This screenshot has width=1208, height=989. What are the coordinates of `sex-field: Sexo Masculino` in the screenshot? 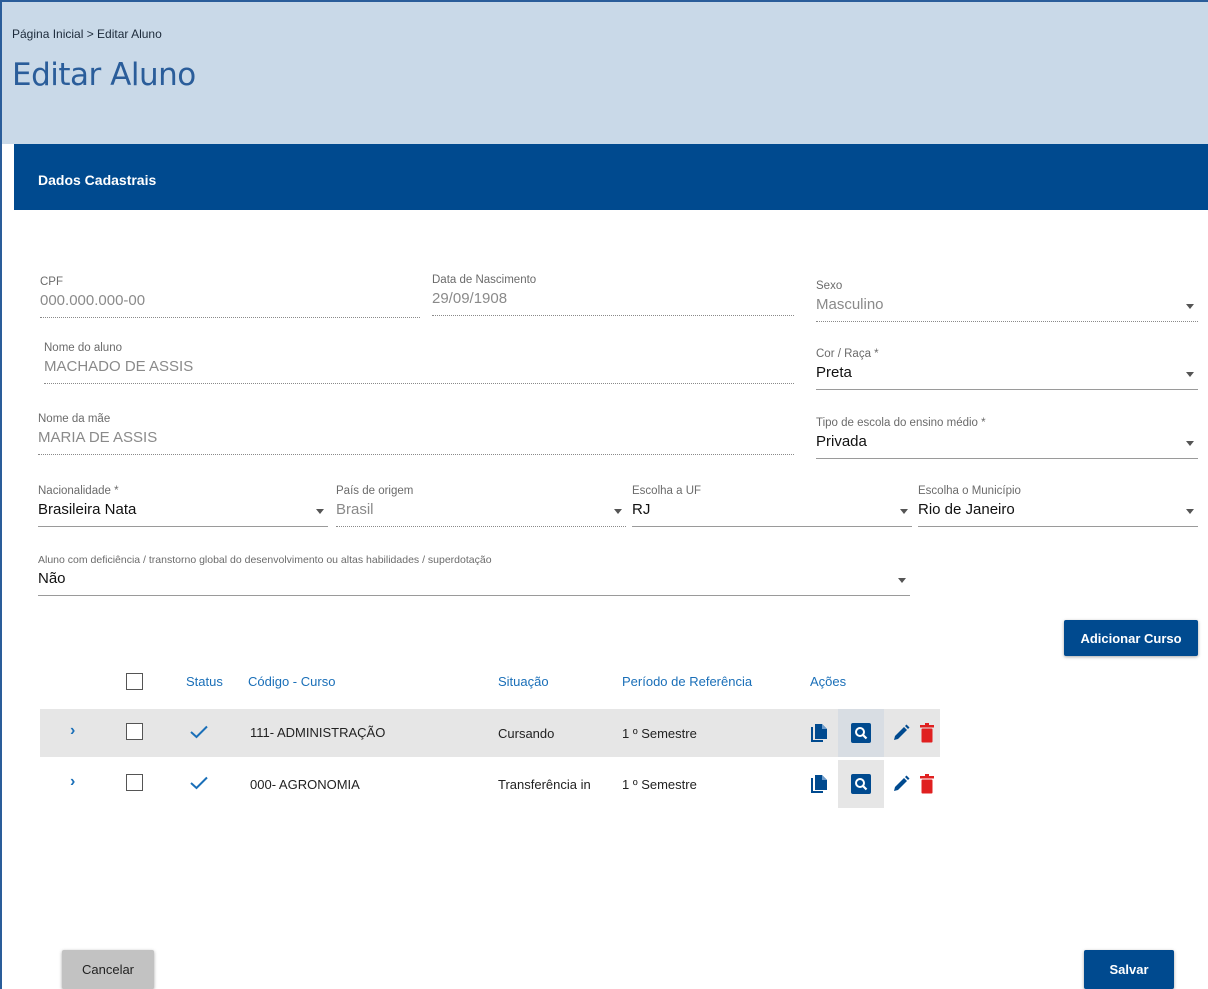 It's located at (1007, 301).